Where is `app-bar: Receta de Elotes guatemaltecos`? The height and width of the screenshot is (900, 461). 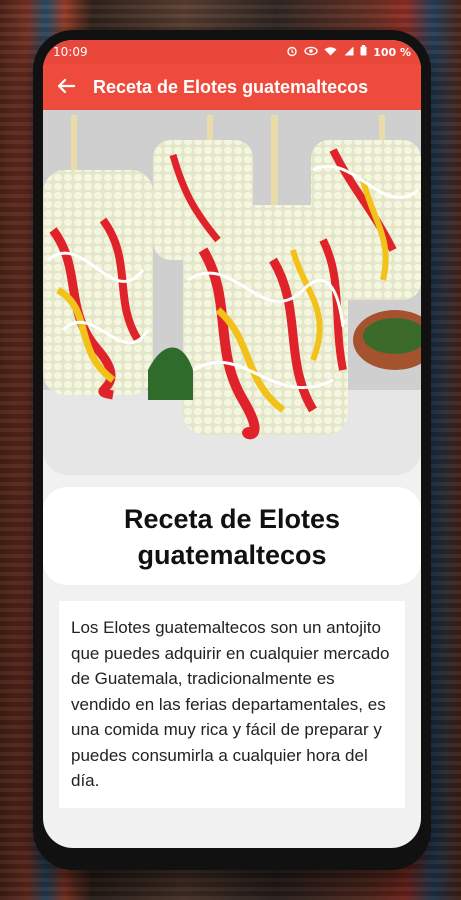
app-bar: Receta de Elotes guatemaltecos is located at coordinates (232, 87).